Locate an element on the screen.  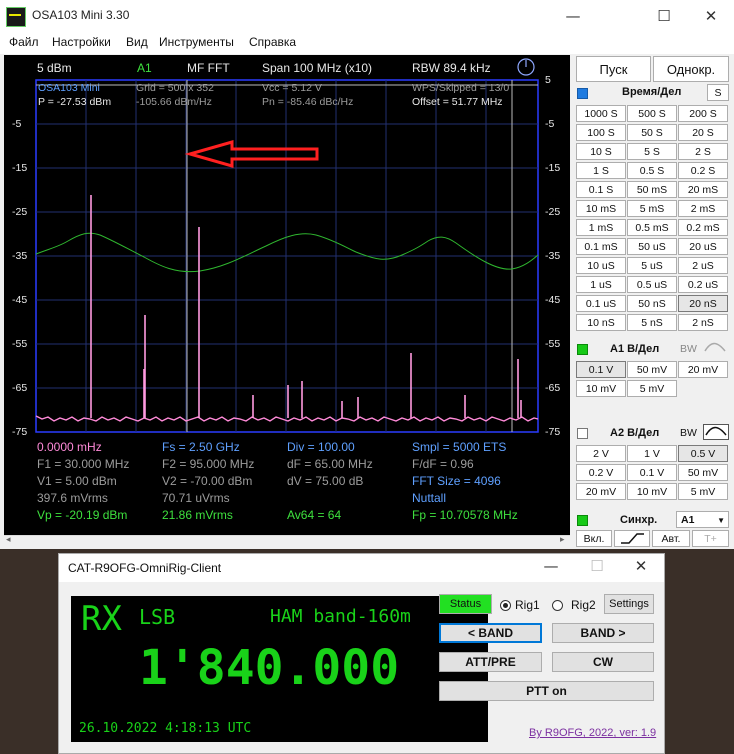
single-button: Однокр. is located at coordinates (691, 69).